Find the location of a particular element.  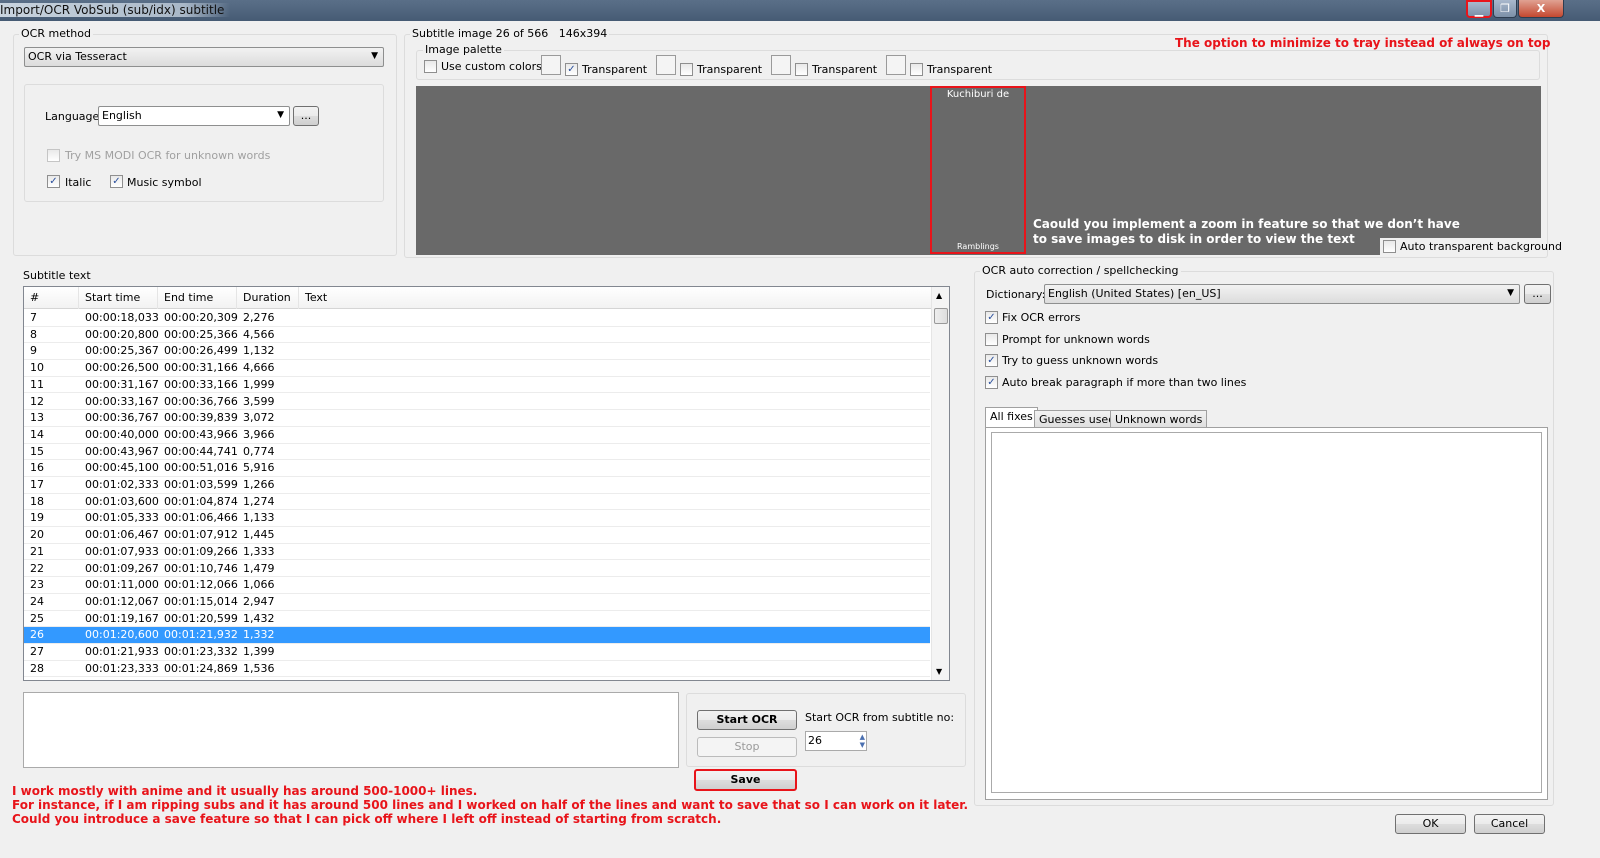

table-row: 23 00:01:11,000 00:01:12,066 1,066 is located at coordinates (477, 585).